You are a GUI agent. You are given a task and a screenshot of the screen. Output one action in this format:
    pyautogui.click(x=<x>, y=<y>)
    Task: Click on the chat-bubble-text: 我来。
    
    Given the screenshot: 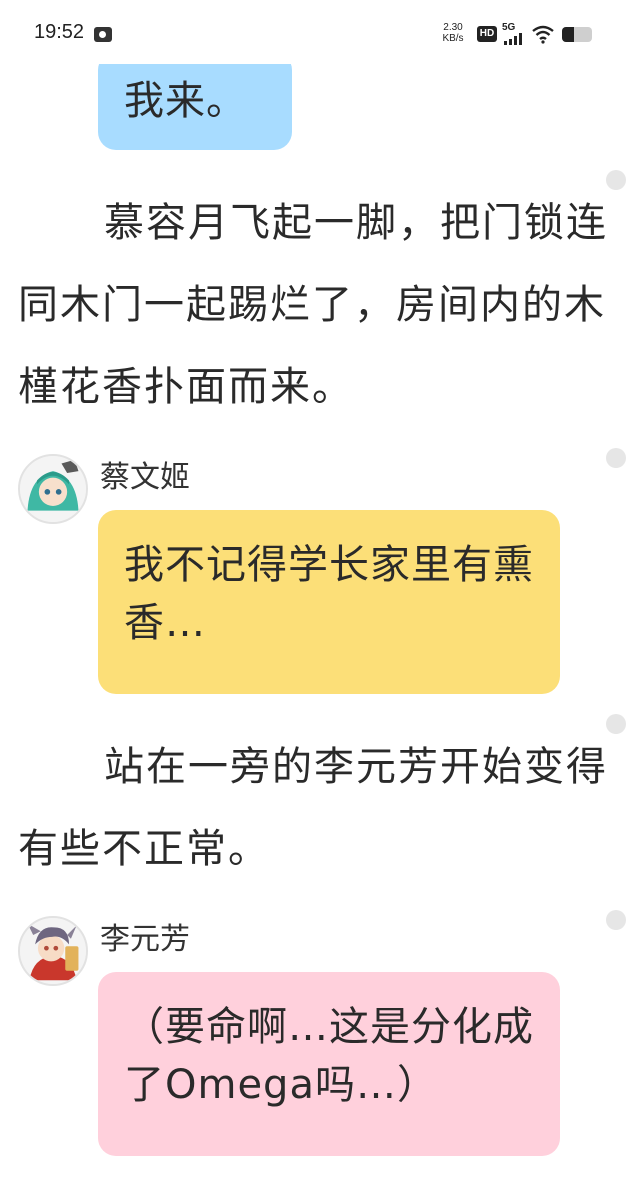 What is the action you would take?
    pyautogui.click(x=185, y=101)
    